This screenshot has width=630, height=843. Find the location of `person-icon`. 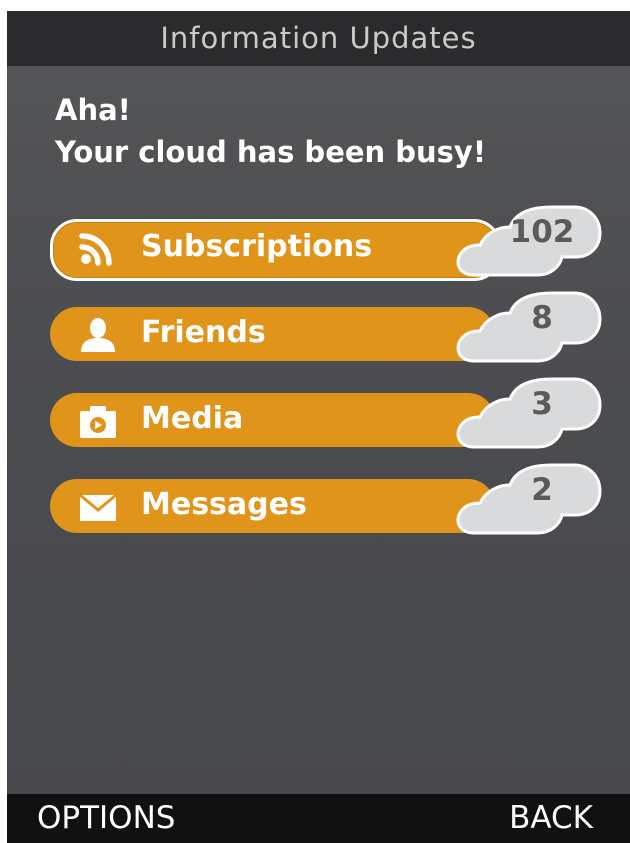

person-icon is located at coordinates (98, 335).